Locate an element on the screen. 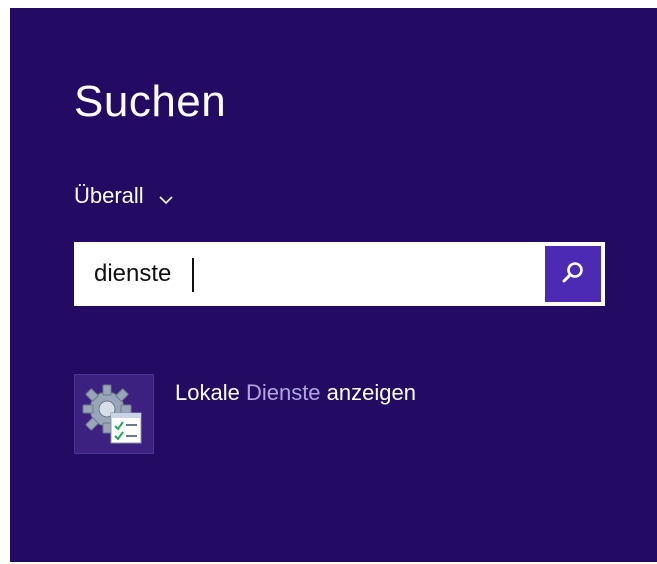 Image resolution: width=657 pixels, height=564 pixels. result-label: Lokale Dienste anzeigen is located at coordinates (295, 393).